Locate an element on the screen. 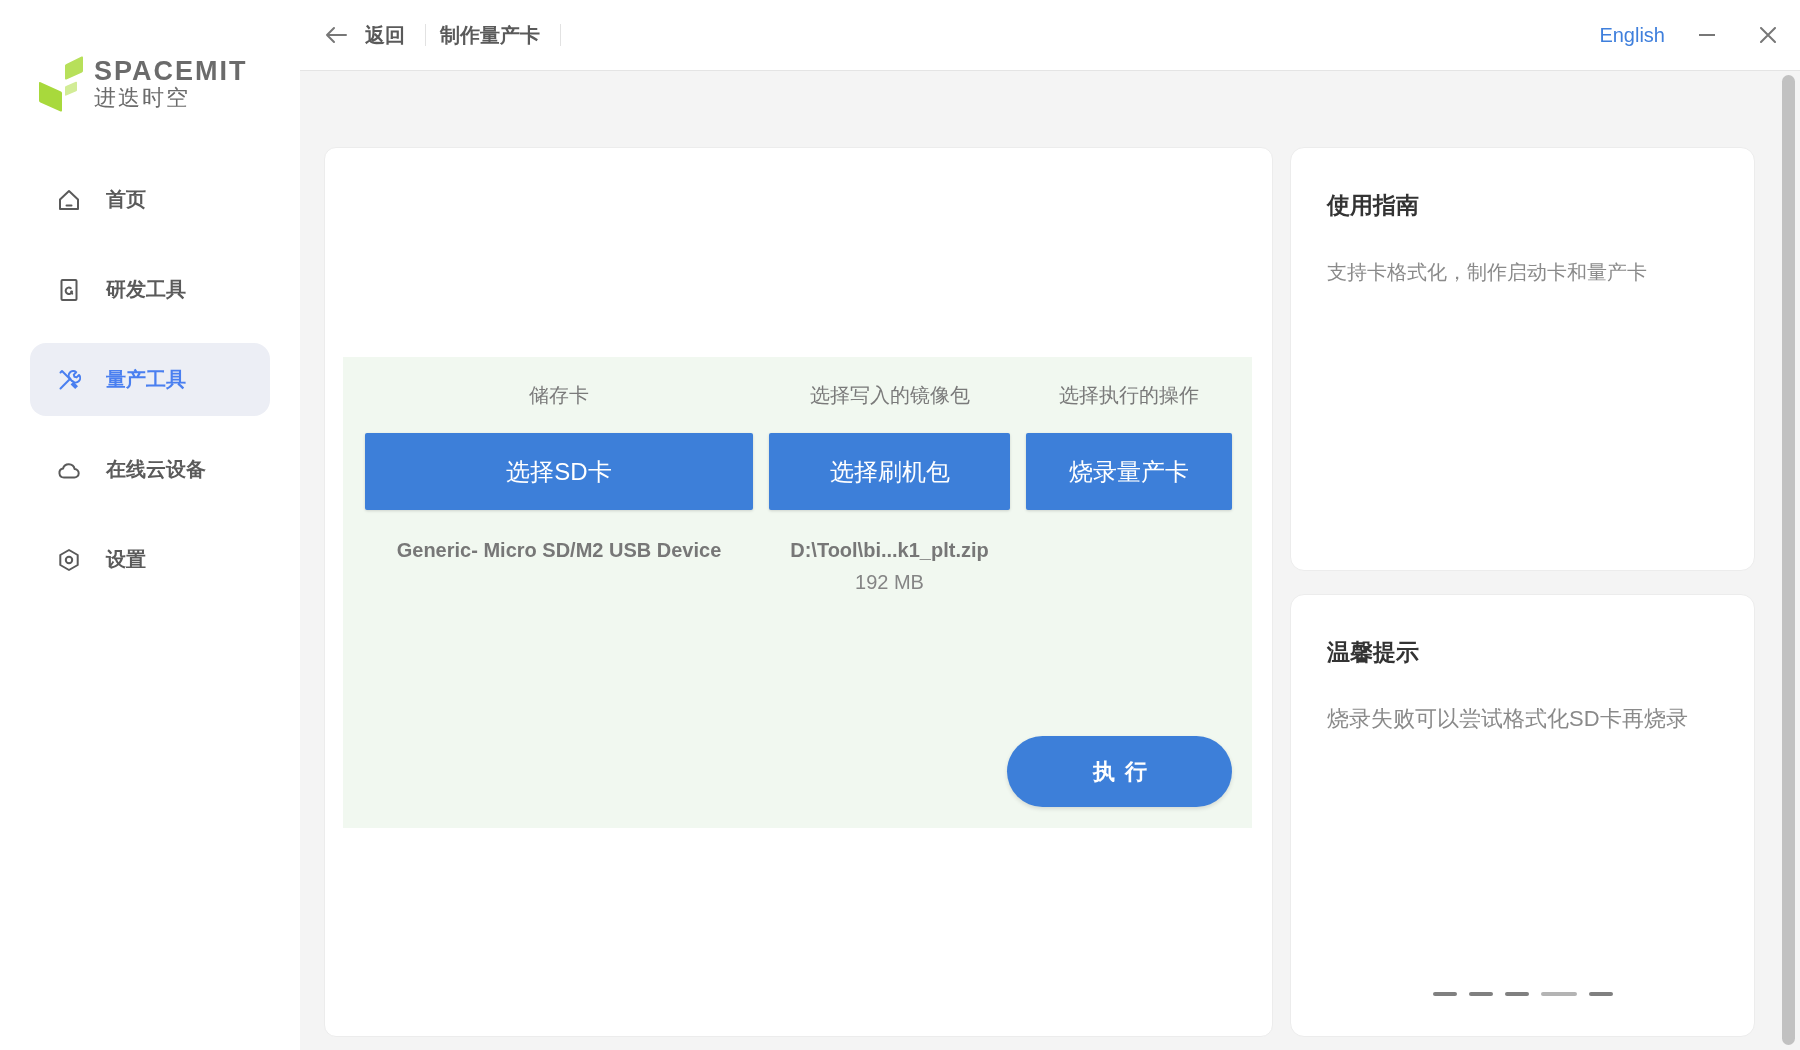 This screenshot has height=1050, width=1800. execute-button: 执行 is located at coordinates (1119, 771).